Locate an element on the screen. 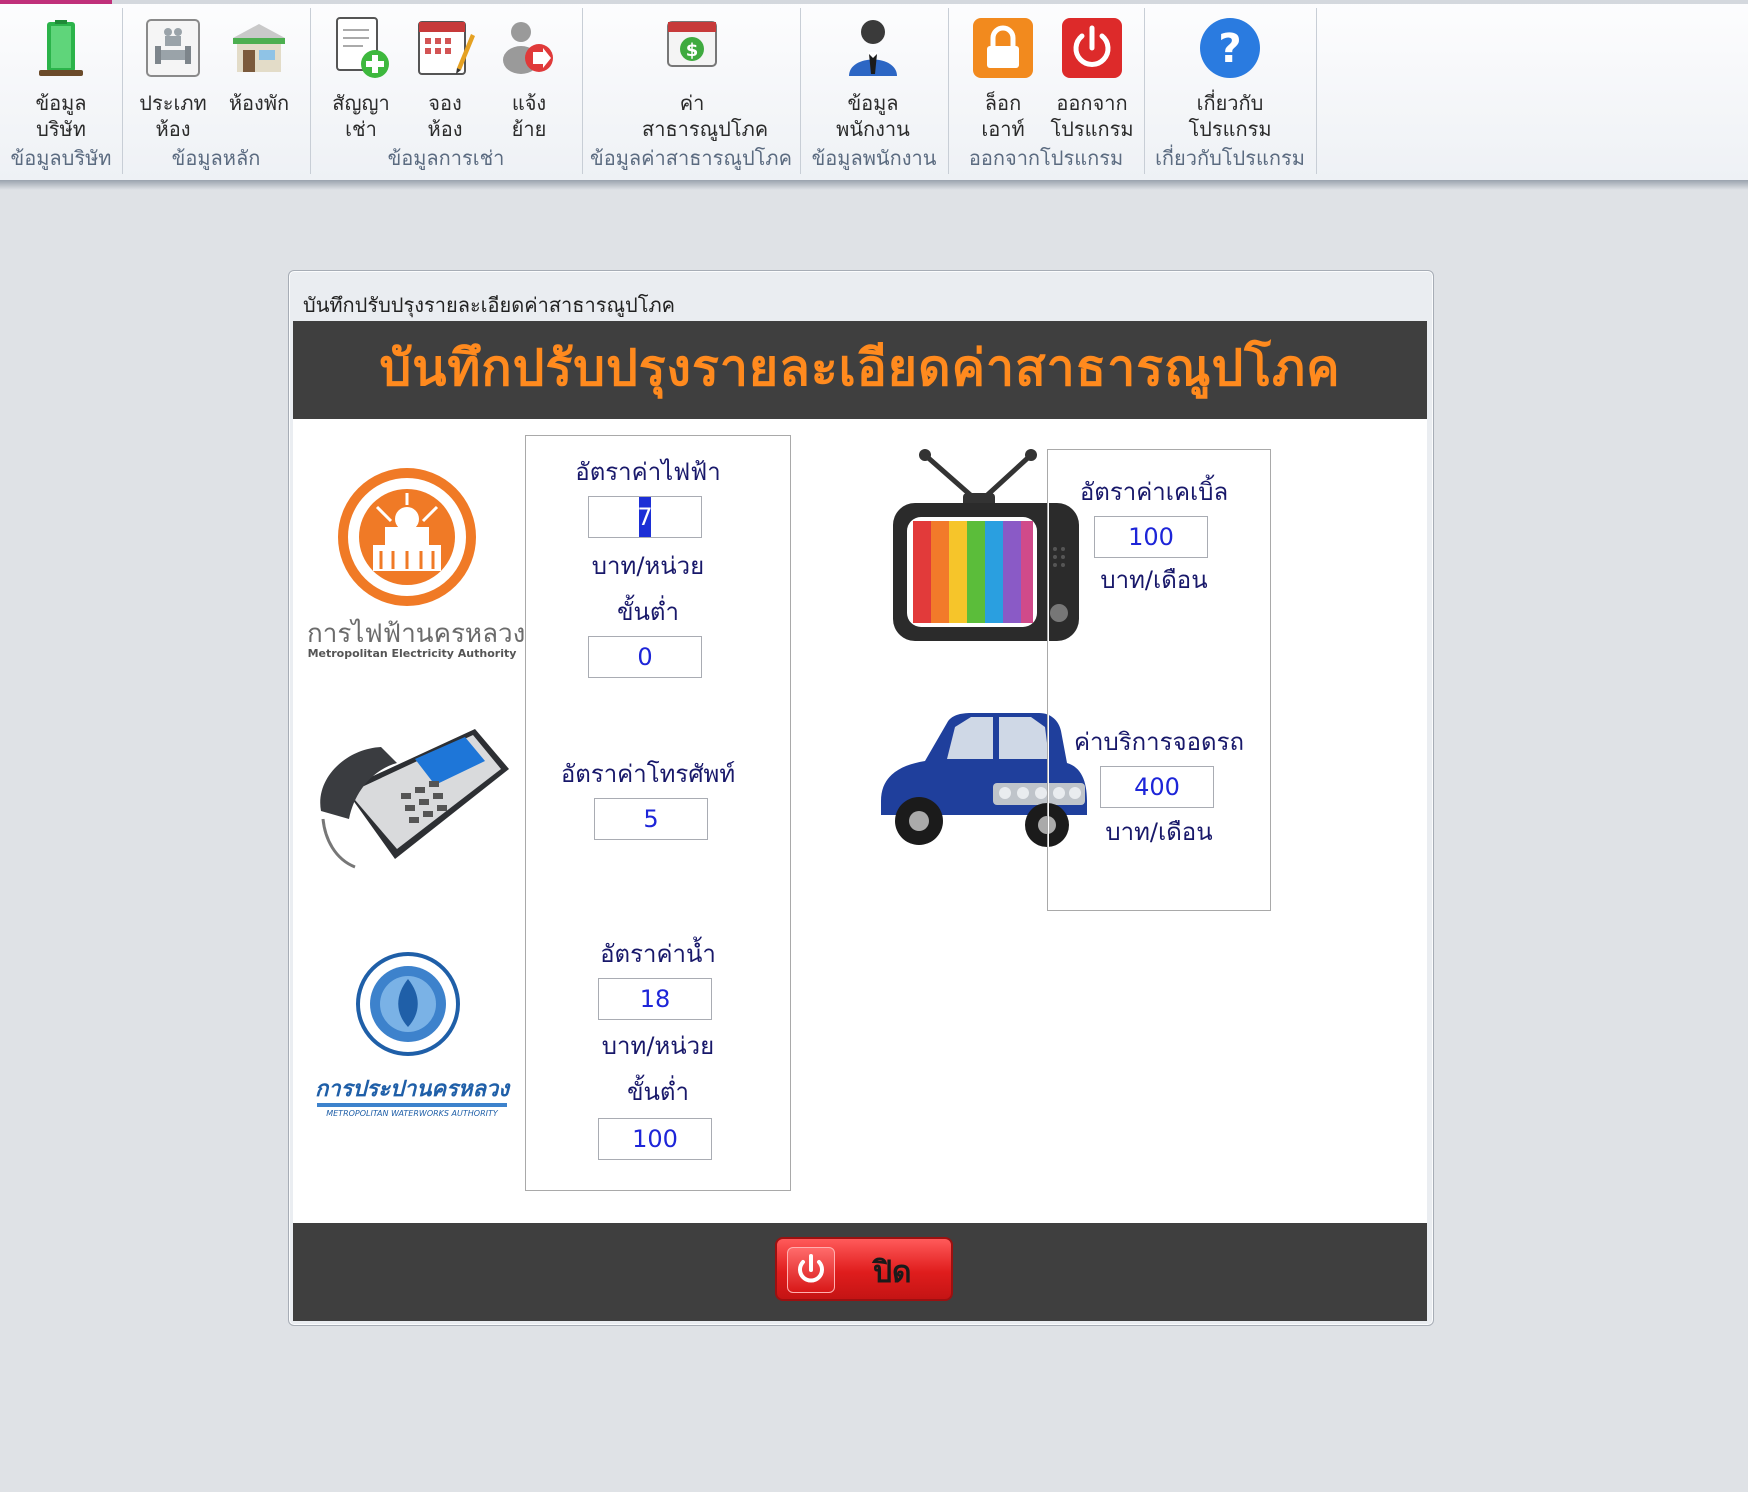  page-title: บันทึกปรับปรุงรายละเอียดค่าสาธารณูปโภค is located at coordinates (860, 368).